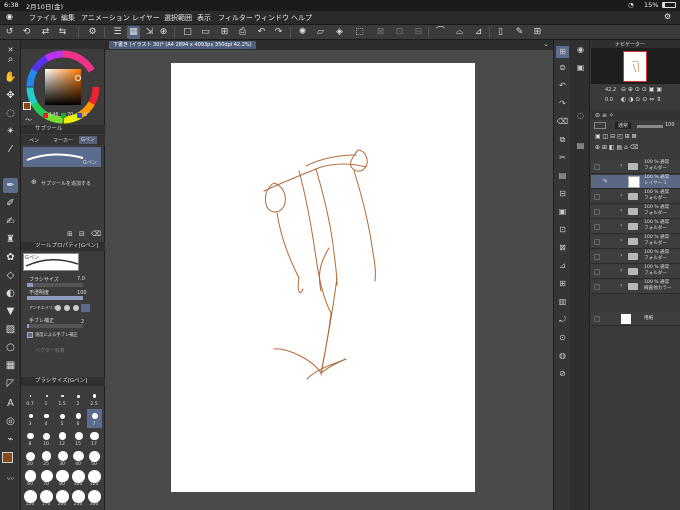 Image resolution: width=680 pixels, height=510 pixels. I want to click on brush-size-option: 70, so click(46, 478).